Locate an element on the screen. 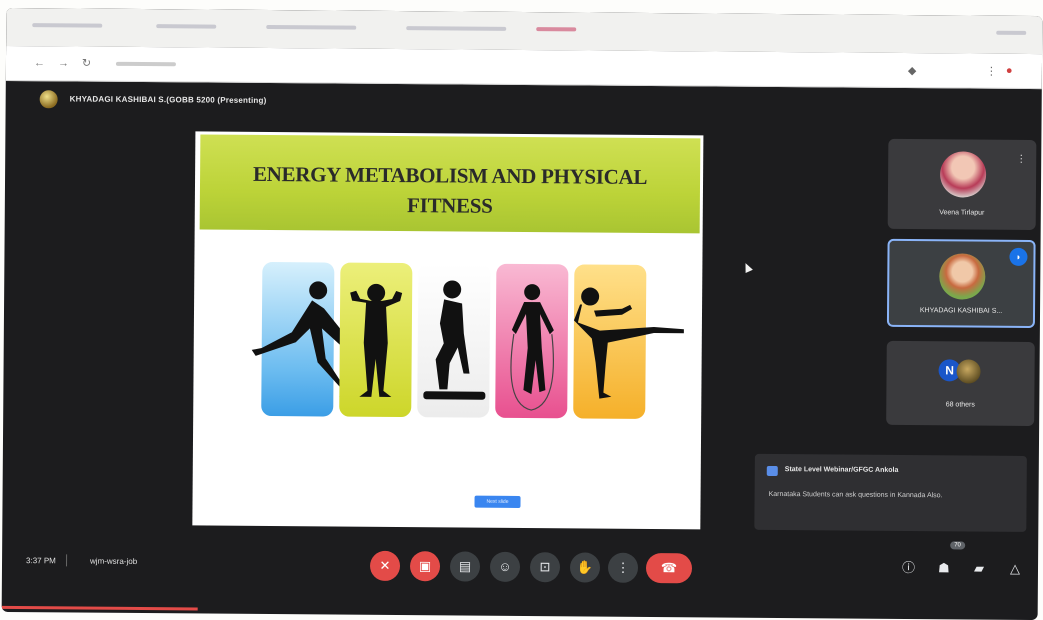 This screenshot has height=620, width=1043. activities-icon: △ is located at coordinates (1015, 569).